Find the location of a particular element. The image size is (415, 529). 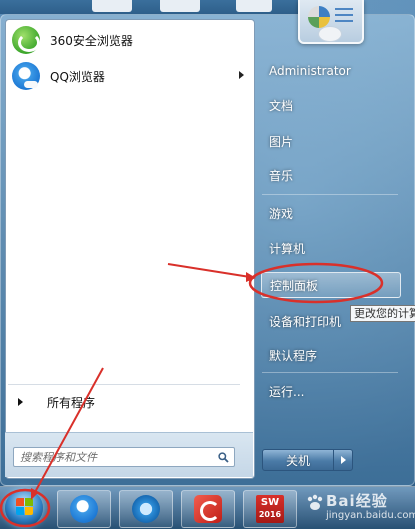

shutdown-options-button is located at coordinates (343, 460).